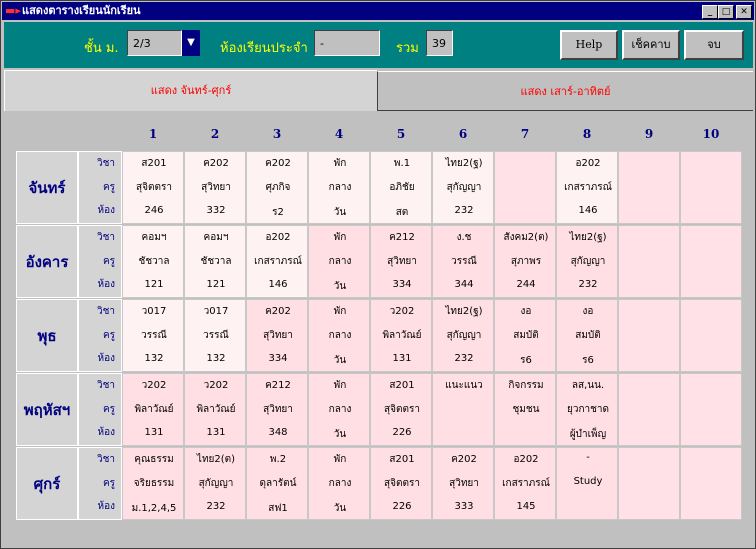 The image size is (756, 549). What do you see at coordinates (215, 187) in the screenshot?
I see `period-cell: ค202 สุวิทยา 332` at bounding box center [215, 187].